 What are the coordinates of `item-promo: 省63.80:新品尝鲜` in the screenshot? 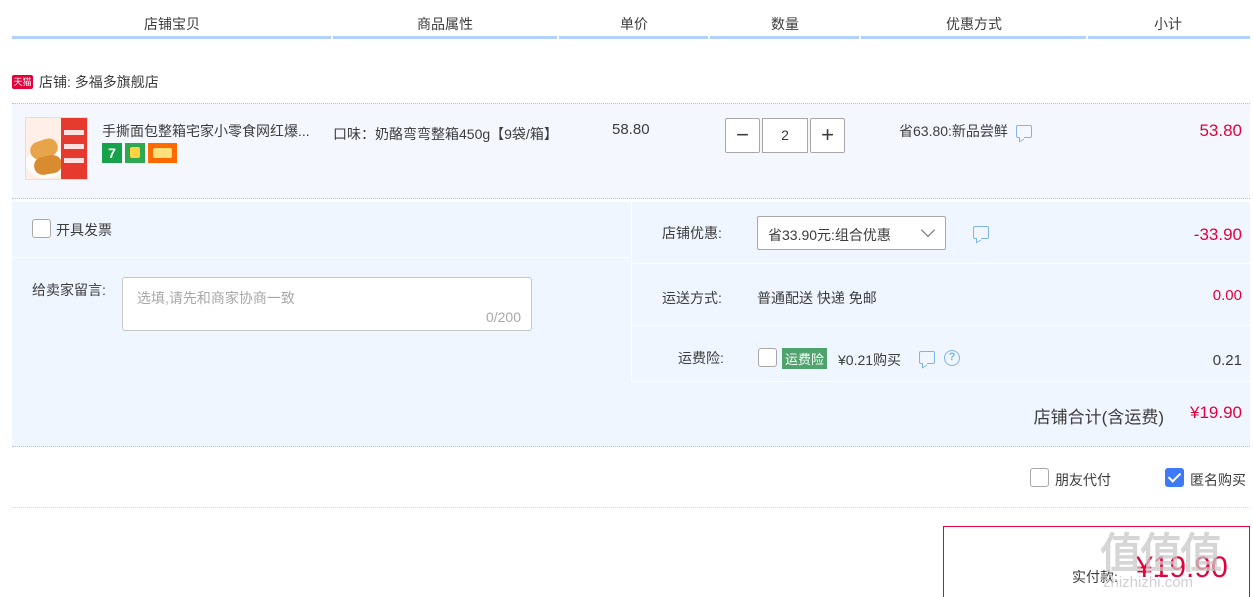 It's located at (965, 131).